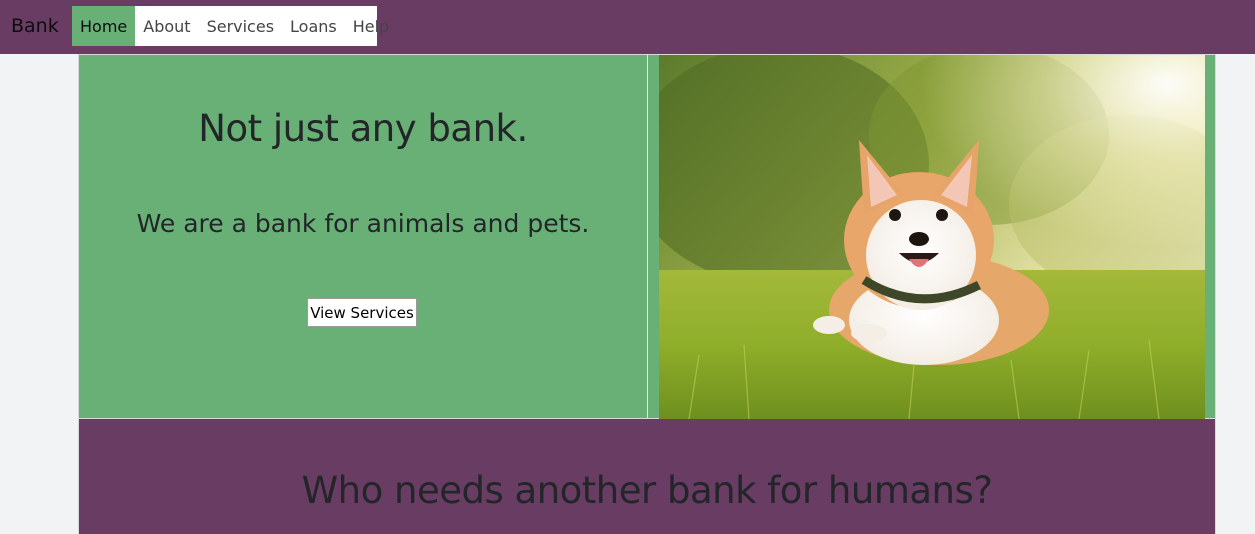 This screenshot has width=1255, height=534. Describe the element at coordinates (371, 26) in the screenshot. I see `nav-link-help: Help` at that location.